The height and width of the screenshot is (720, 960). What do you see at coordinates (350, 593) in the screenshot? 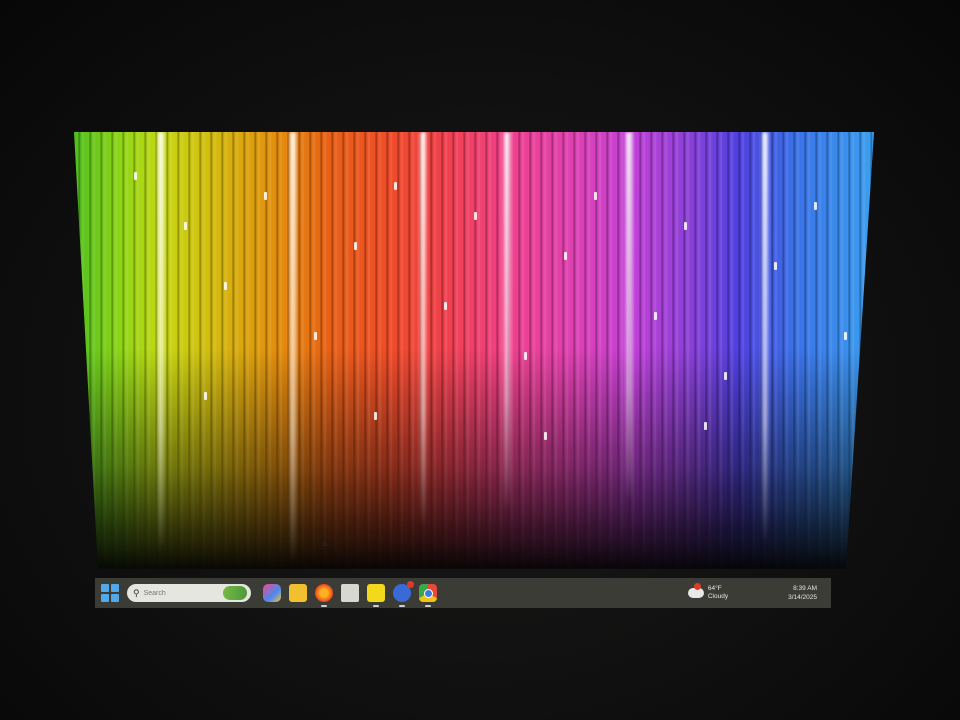
I see `mail-icon` at bounding box center [350, 593].